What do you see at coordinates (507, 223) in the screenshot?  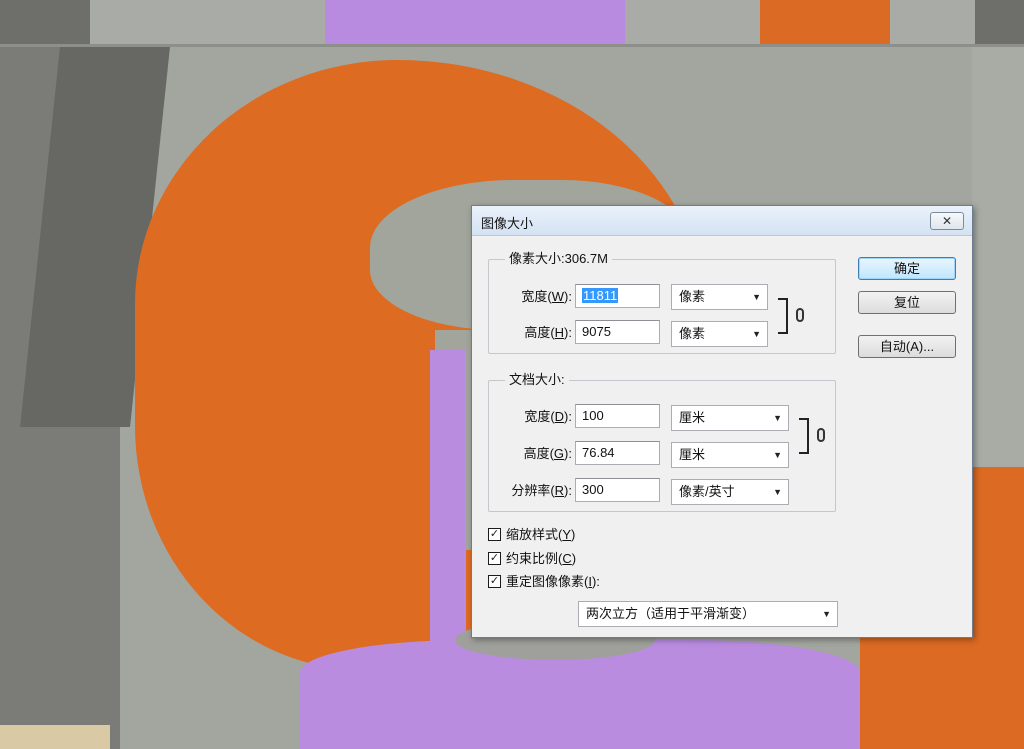 I see `dialog-title: 图像大小` at bounding box center [507, 223].